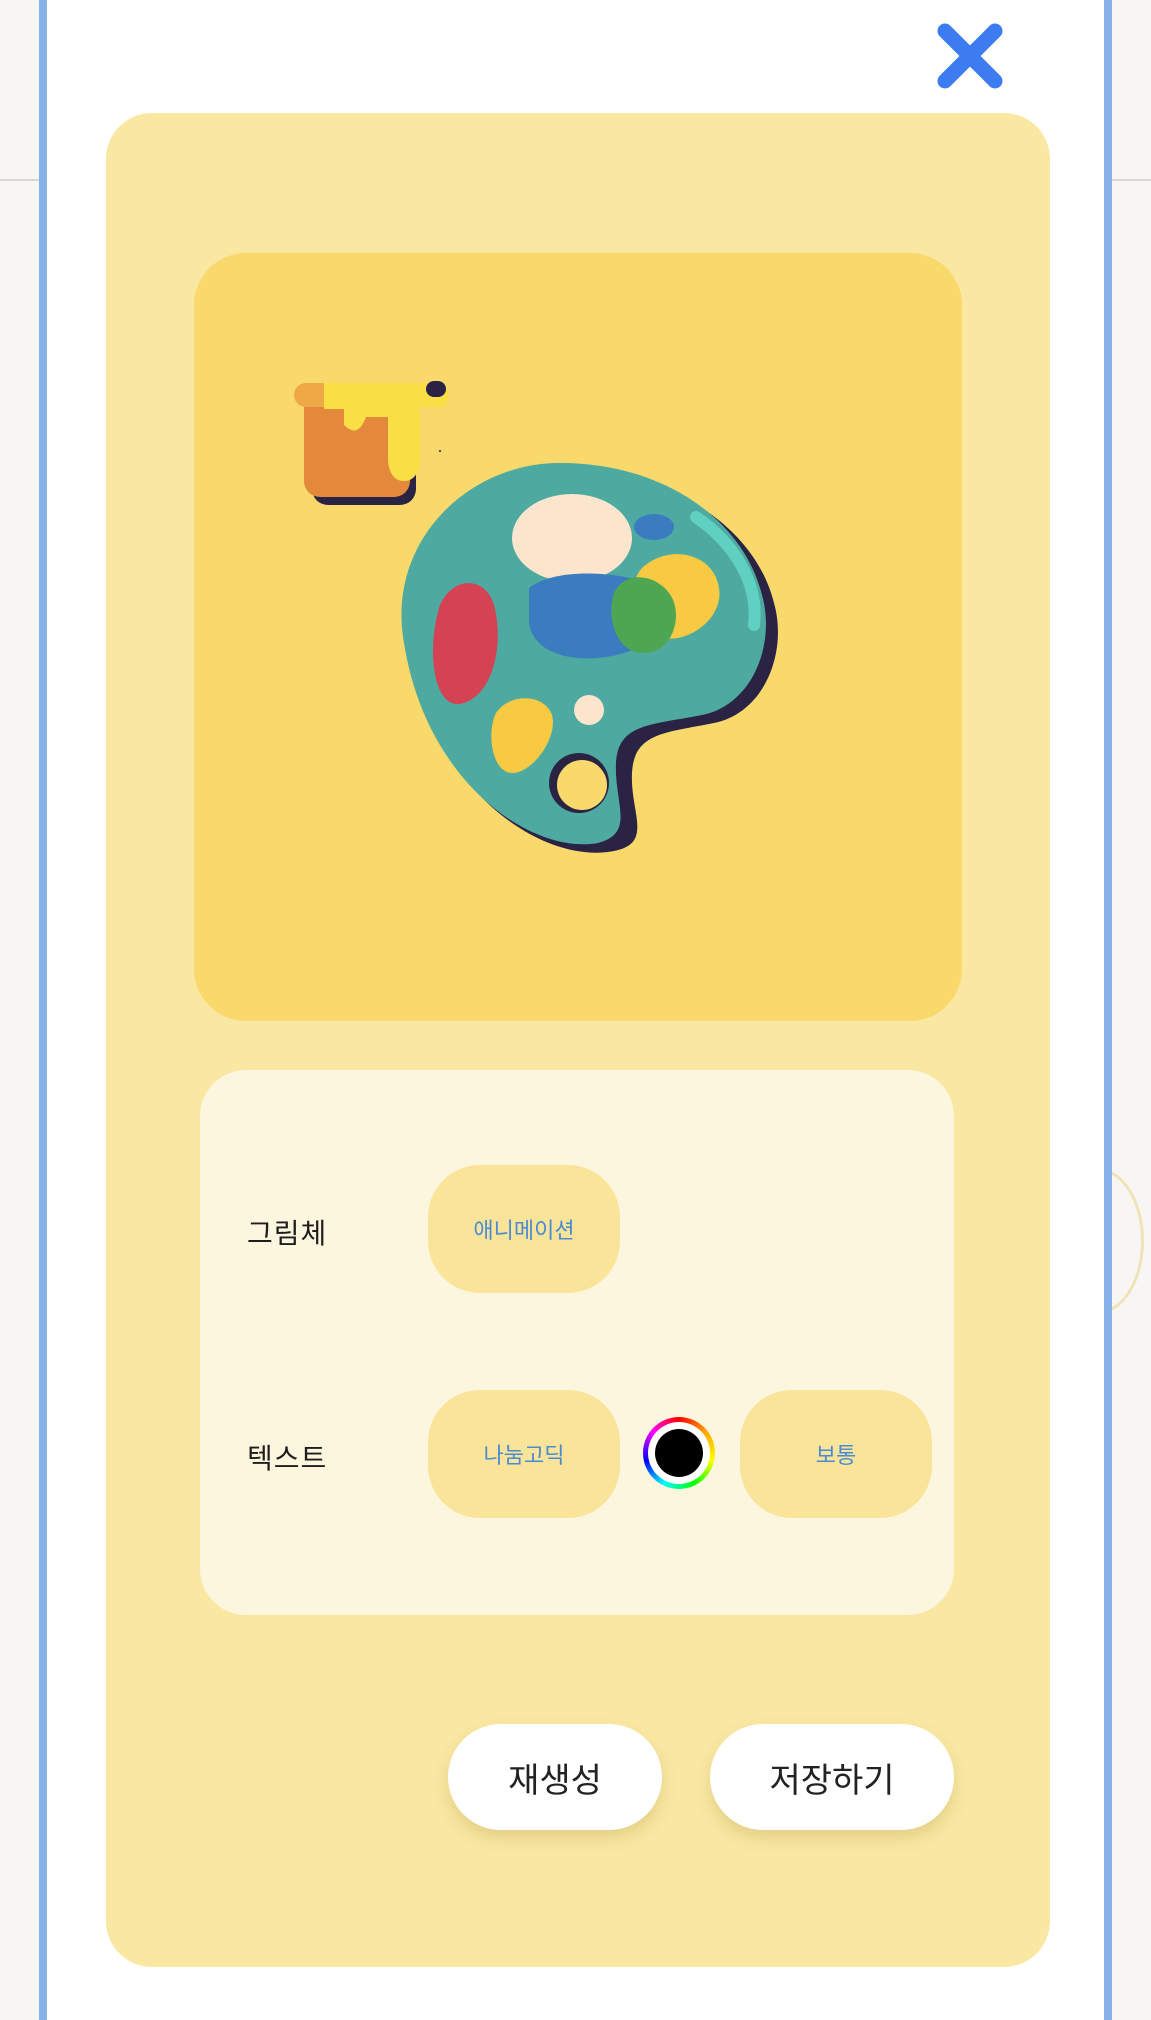 This screenshot has height=2020, width=1151. I want to click on regenerate-button: 재생성, so click(555, 1777).